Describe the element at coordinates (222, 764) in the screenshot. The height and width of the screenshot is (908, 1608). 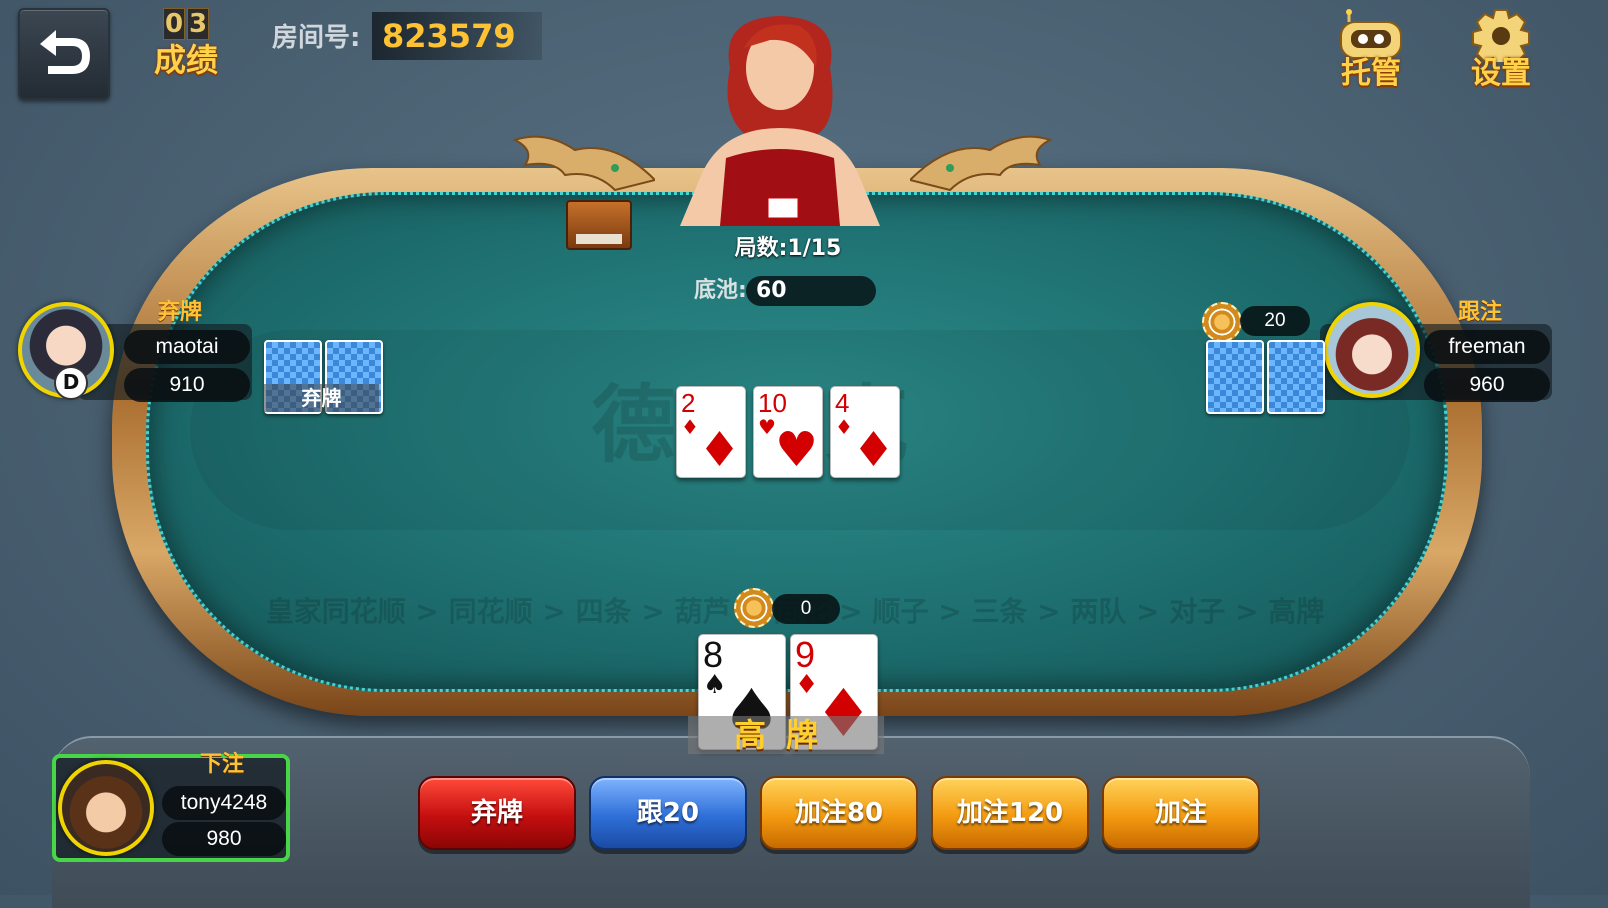
I see `player-status: 下注` at that location.